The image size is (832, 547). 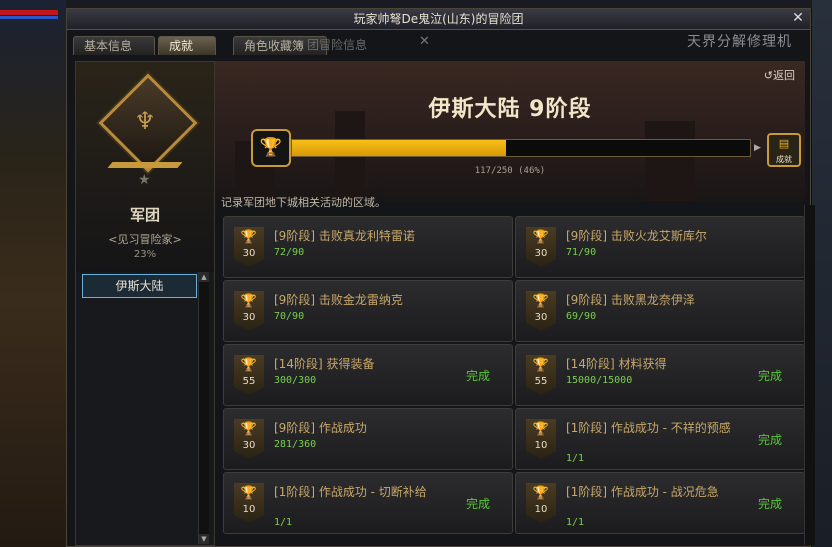 What do you see at coordinates (784, 143) in the screenshot?
I see `reward-chest-icon: ▤` at bounding box center [784, 143].